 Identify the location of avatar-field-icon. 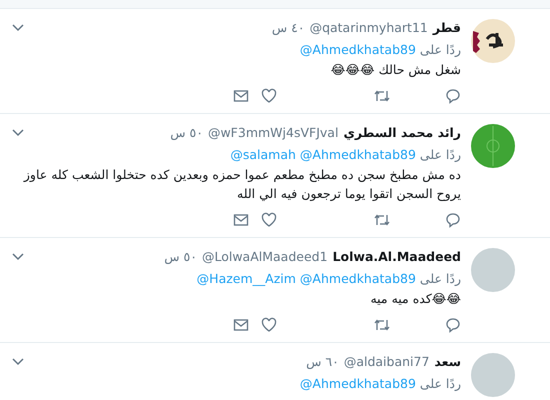
(493, 146).